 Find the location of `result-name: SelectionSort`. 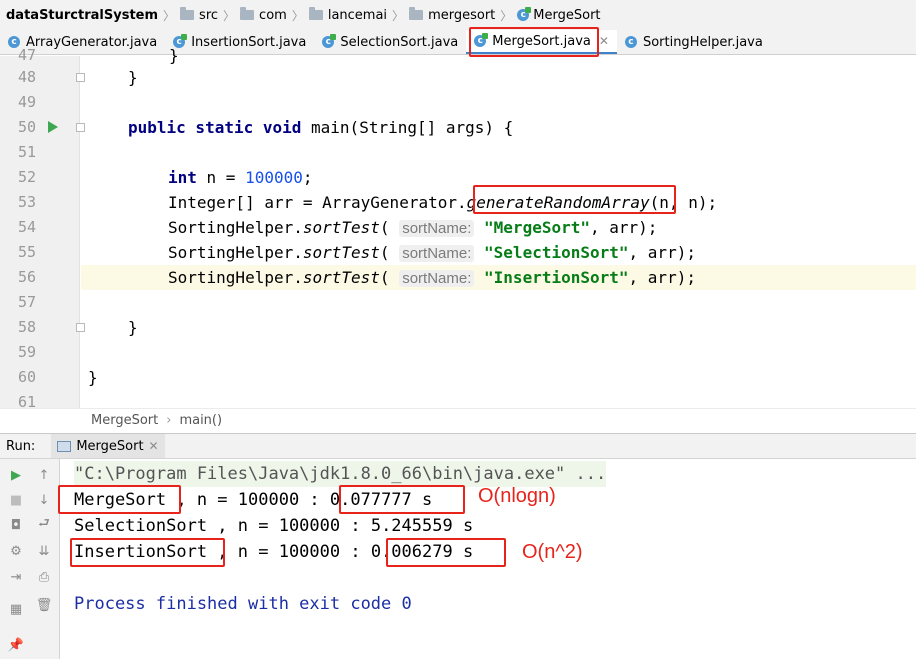

result-name: SelectionSort is located at coordinates (141, 526).